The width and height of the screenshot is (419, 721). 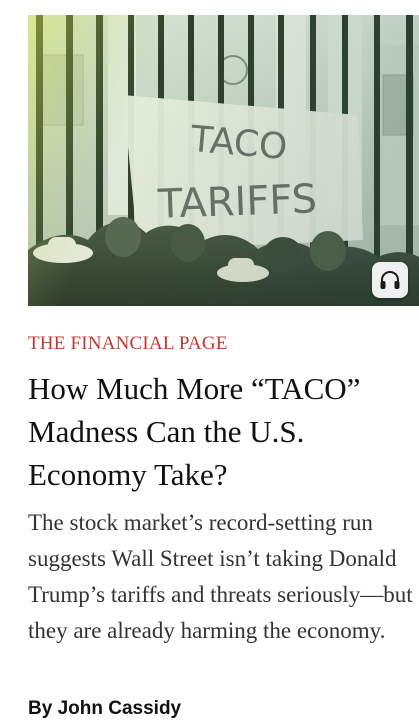 What do you see at coordinates (218, 344) in the screenshot?
I see `section-rubric: THE FINANCIAL PAGE` at bounding box center [218, 344].